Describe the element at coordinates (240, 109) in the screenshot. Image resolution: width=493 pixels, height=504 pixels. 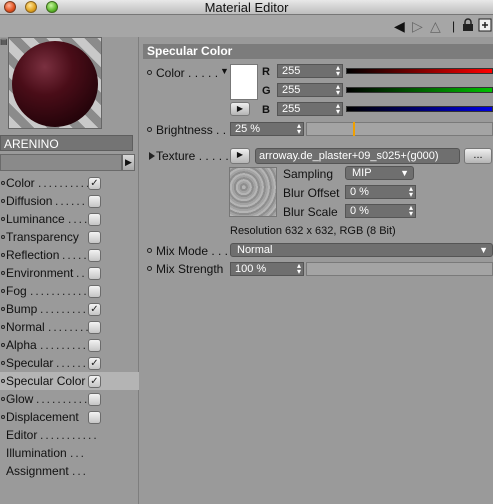
I see `color-picker-button: ▶` at that location.